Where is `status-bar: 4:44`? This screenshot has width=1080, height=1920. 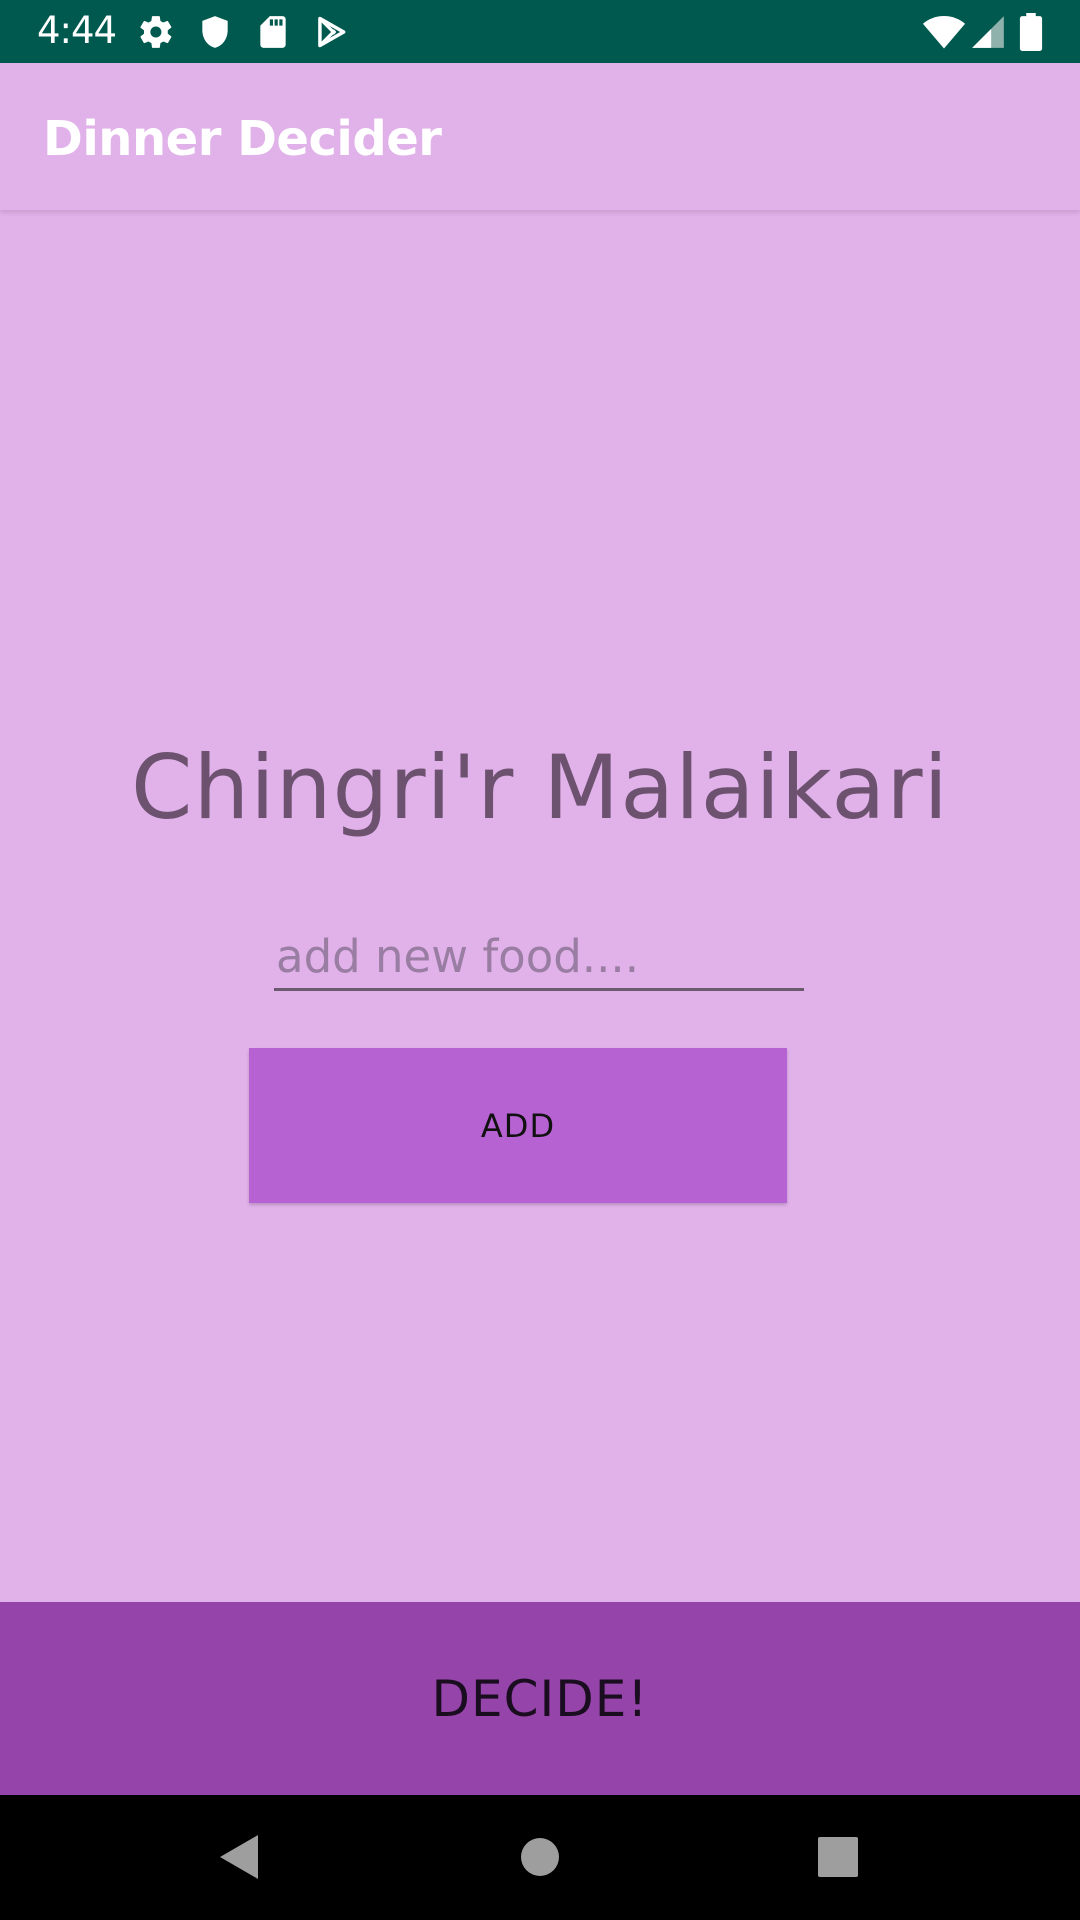 status-bar: 4:44 is located at coordinates (540, 31).